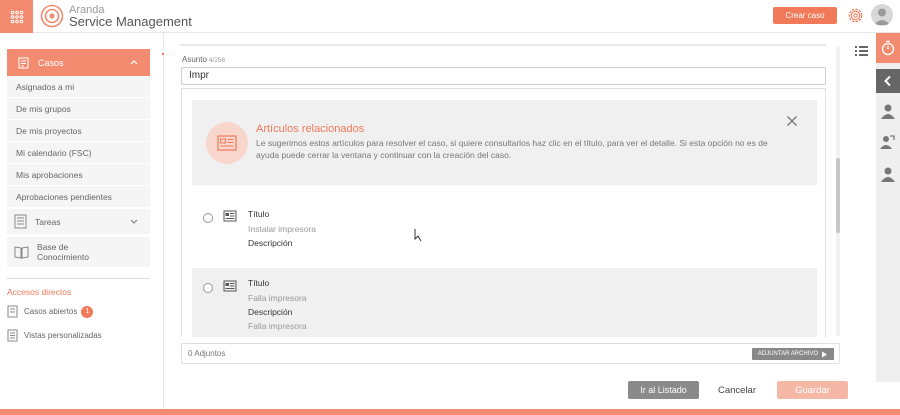  What do you see at coordinates (78, 109) in the screenshot?
I see `sidebar-item-grupos: De mis grupos` at bounding box center [78, 109].